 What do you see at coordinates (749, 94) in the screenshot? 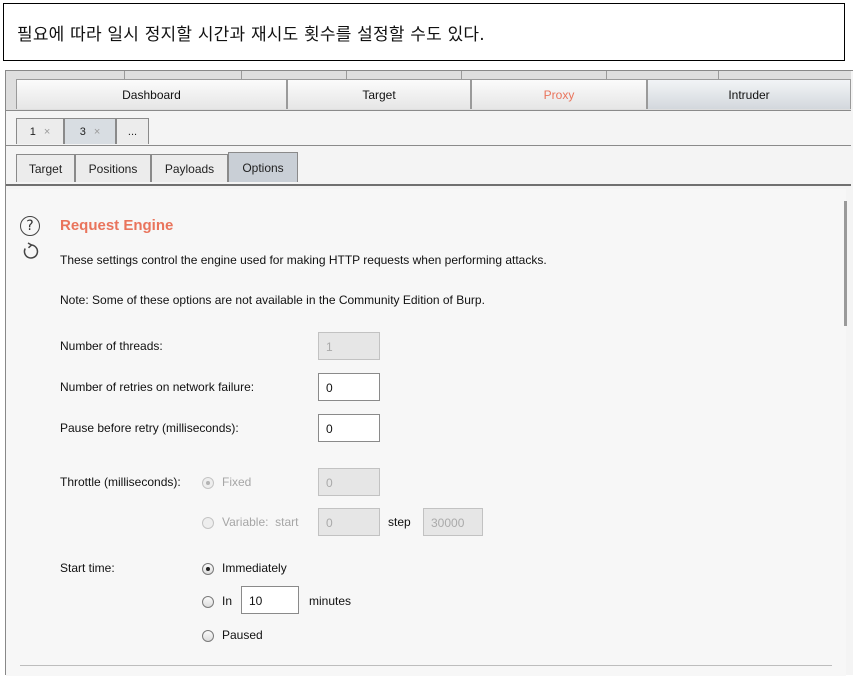
I see `tab-intruder: Intruder` at bounding box center [749, 94].